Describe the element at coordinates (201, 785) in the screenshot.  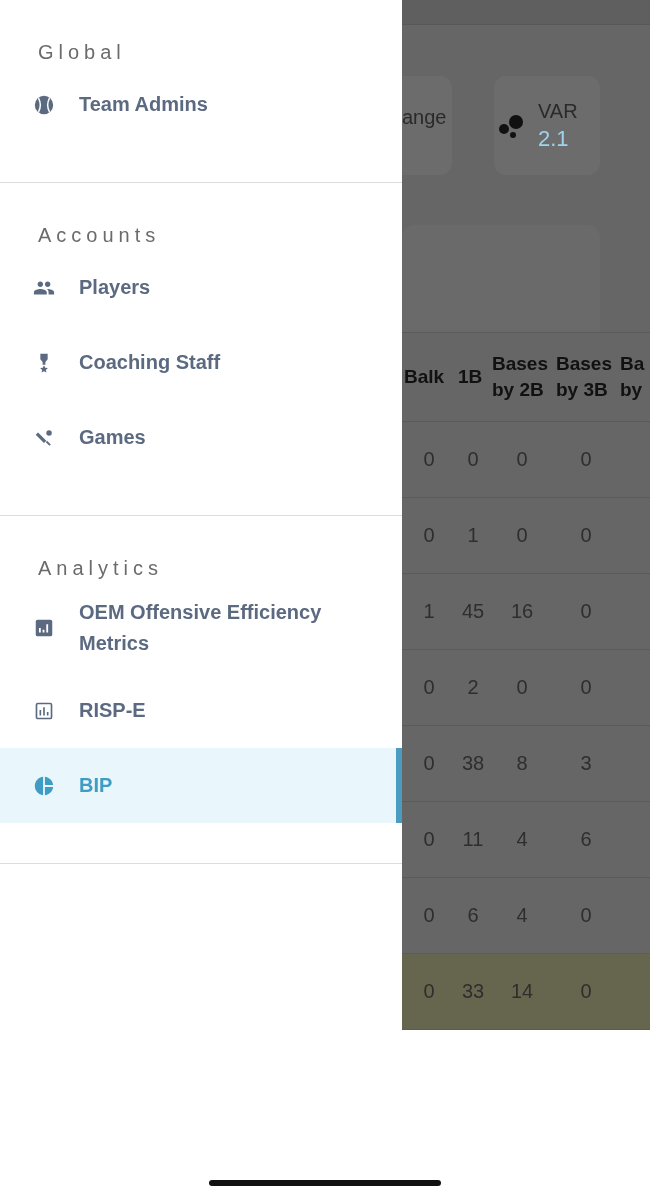
I see `nav-item: BIP` at that location.